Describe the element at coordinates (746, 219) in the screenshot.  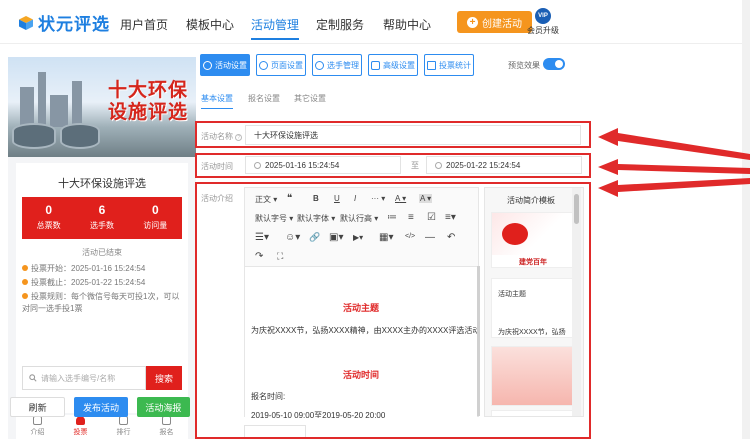
I see `page-scrollbar` at that location.